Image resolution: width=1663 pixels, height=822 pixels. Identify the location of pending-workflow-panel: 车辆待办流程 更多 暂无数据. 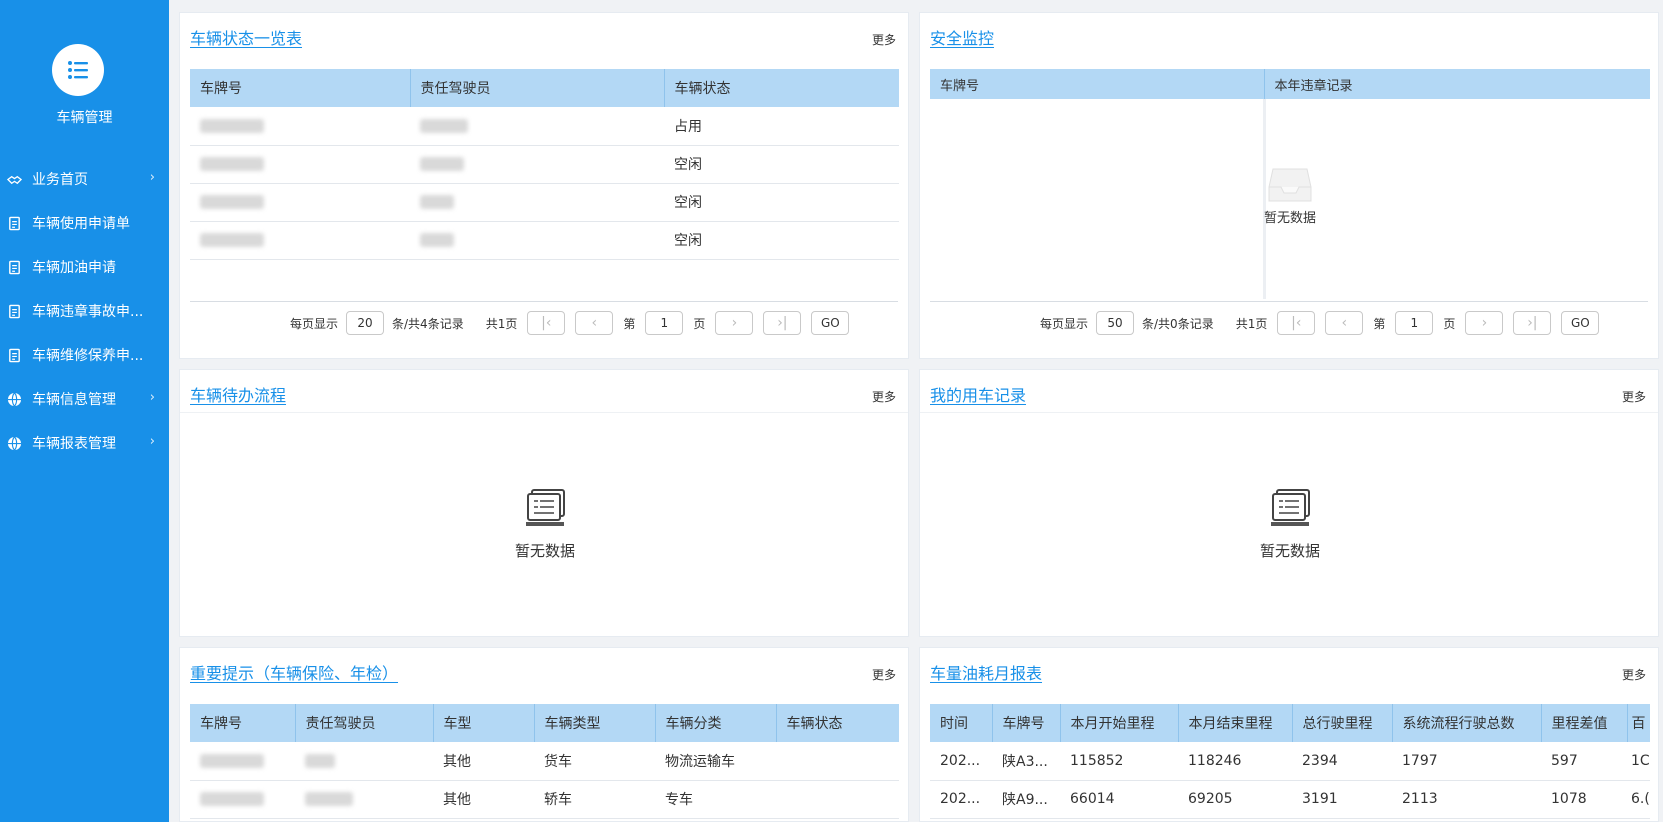
(544, 503).